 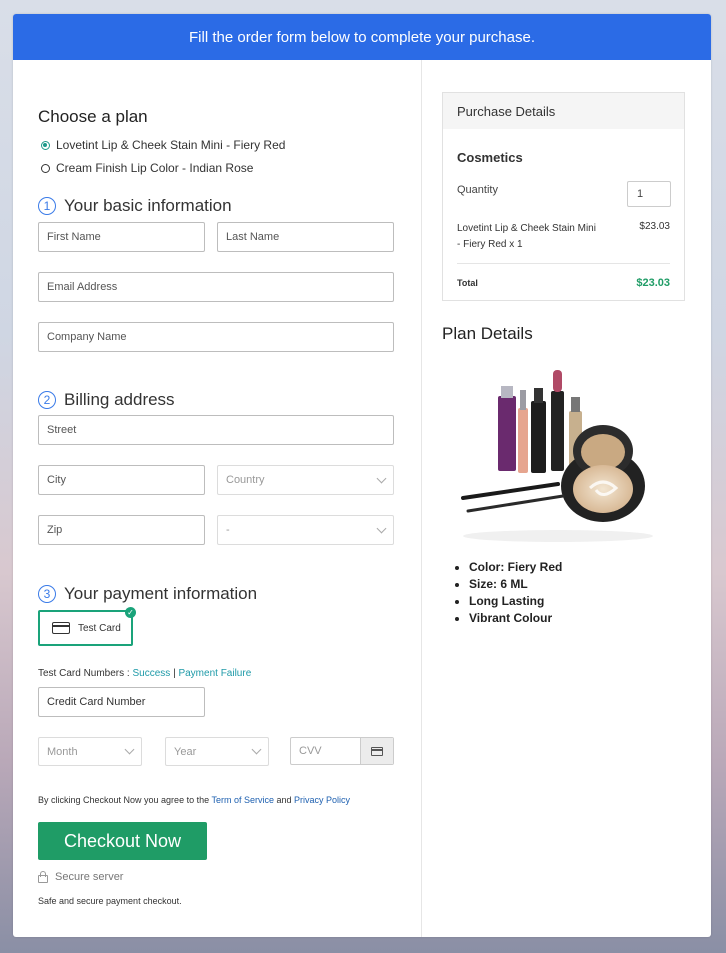 What do you see at coordinates (121, 530) in the screenshot?
I see `zip-input: Zip` at bounding box center [121, 530].